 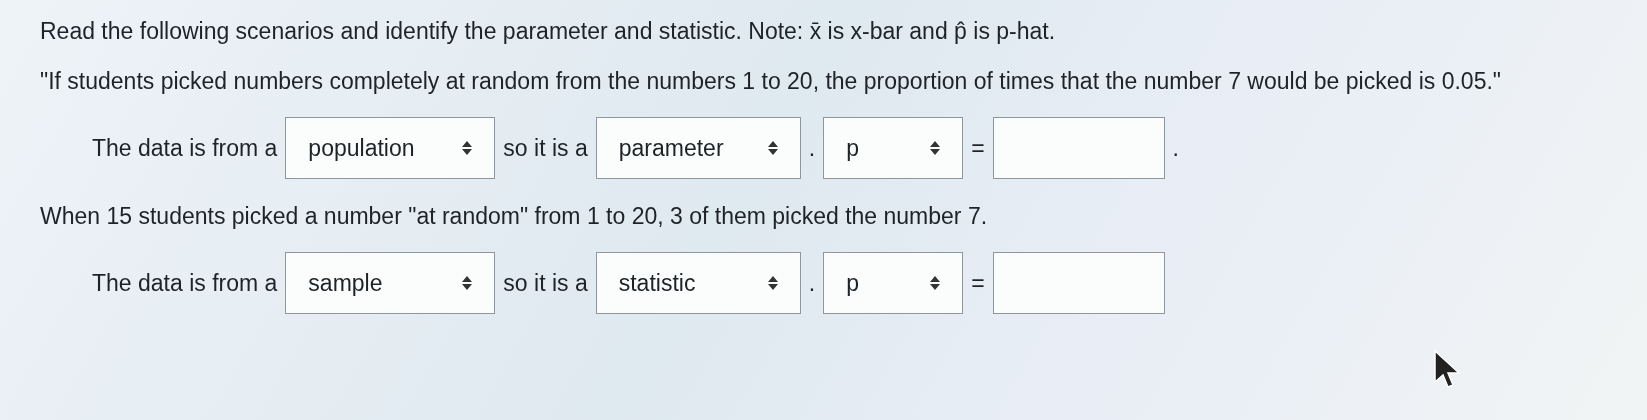 What do you see at coordinates (771, 81) in the screenshot?
I see `scenario-text: "If students picked numbers completely at random from the numbers 1 to 20, the proportion of times that the number 7 would be picked is 0.05."` at bounding box center [771, 81].